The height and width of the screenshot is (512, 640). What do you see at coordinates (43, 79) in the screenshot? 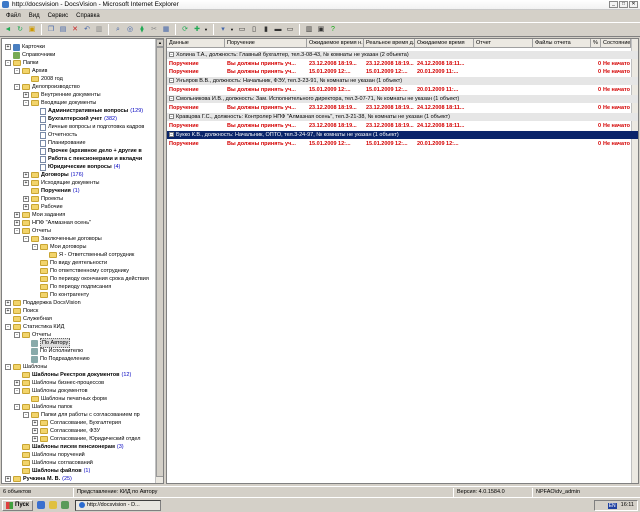
I see `tree-item: 2008 год` at bounding box center [43, 79].